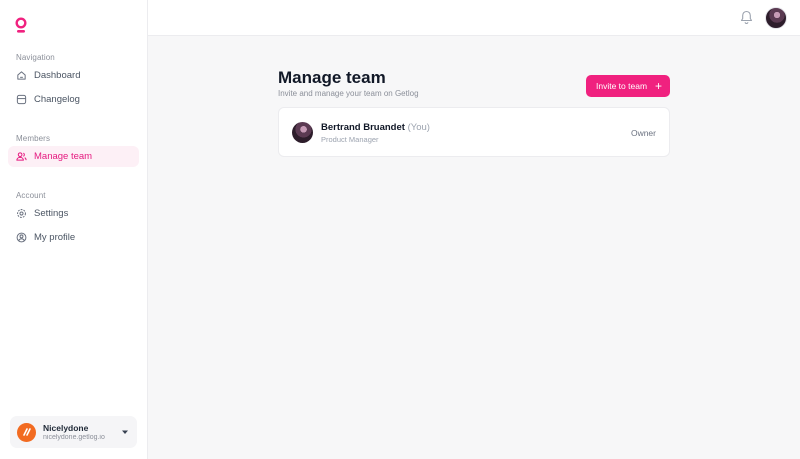 The width and height of the screenshot is (800, 459). What do you see at coordinates (21, 213) in the screenshot?
I see `gear-icon` at bounding box center [21, 213].